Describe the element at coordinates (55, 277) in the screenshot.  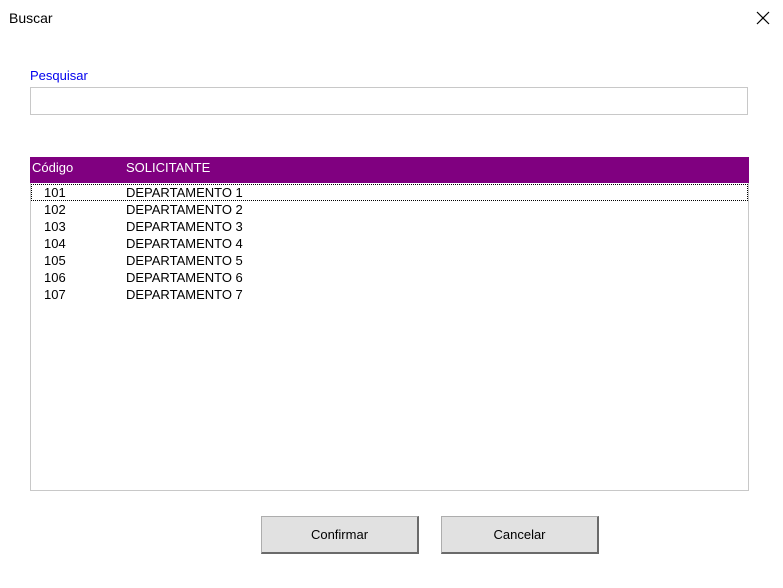
I see `list-item-code: 106` at that location.